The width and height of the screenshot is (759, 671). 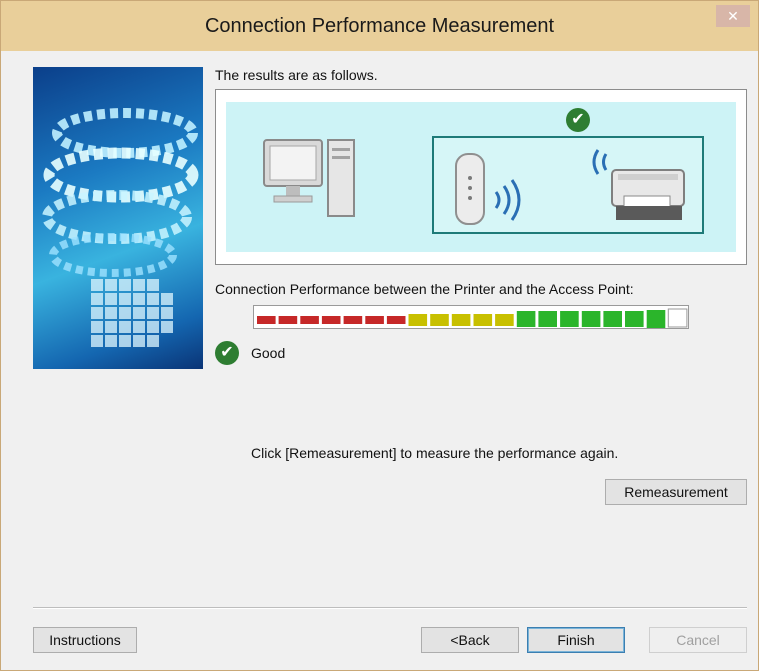 What do you see at coordinates (698, 640) in the screenshot?
I see `cancel-button: Cancel` at bounding box center [698, 640].